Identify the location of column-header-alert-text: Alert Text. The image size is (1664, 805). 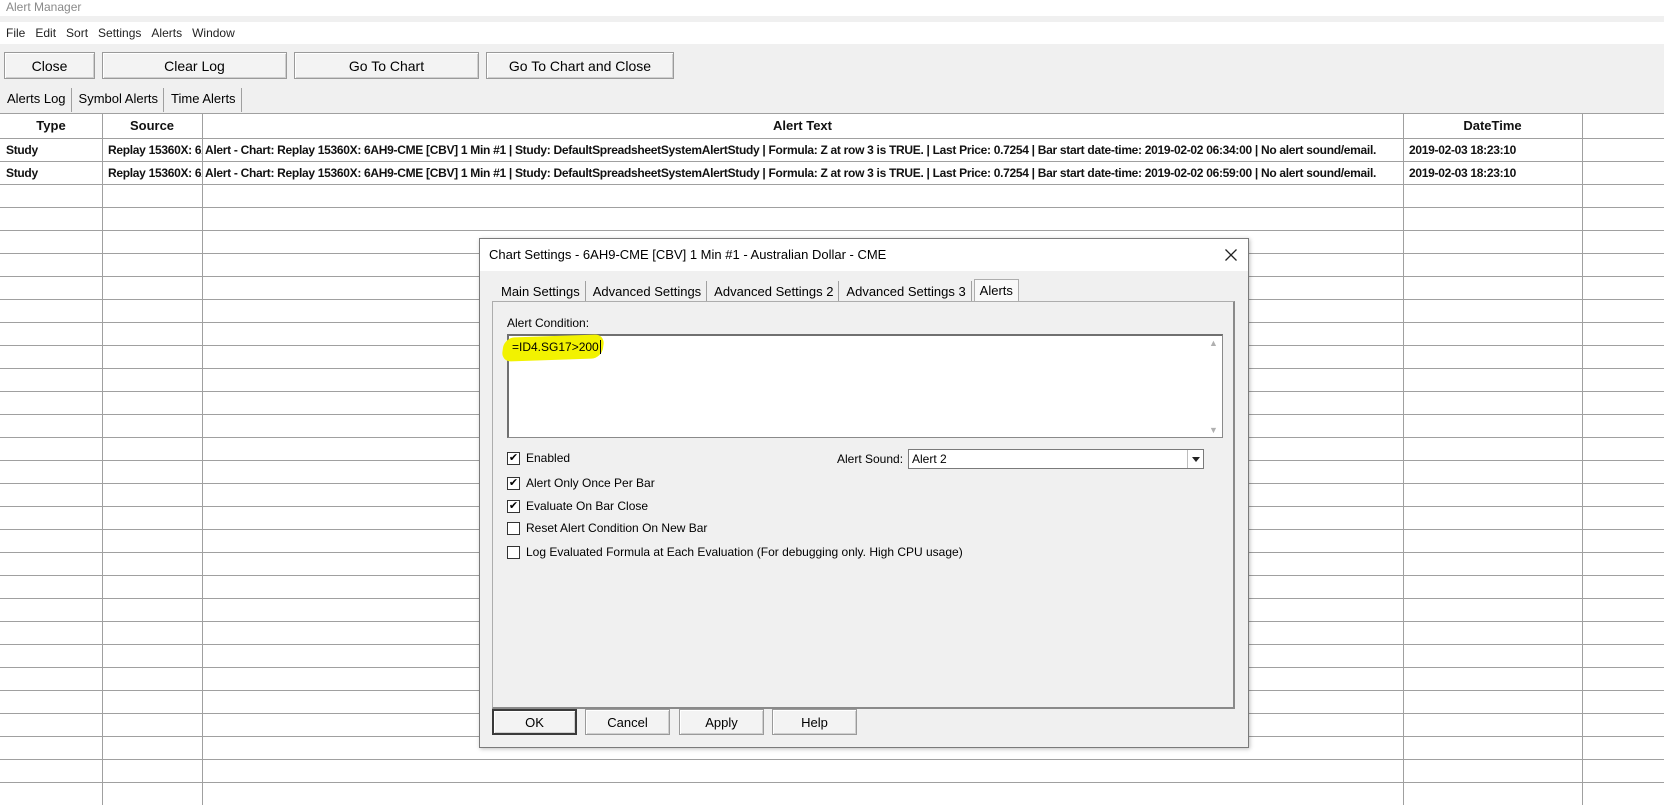
(802, 126).